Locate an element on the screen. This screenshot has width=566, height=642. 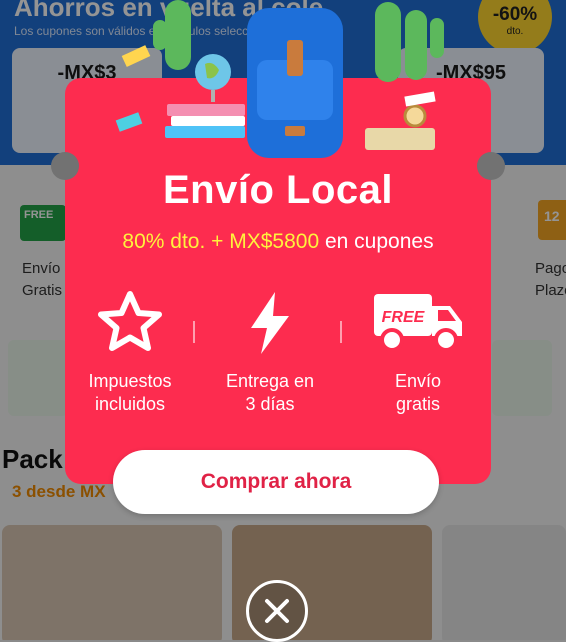
benefit-free-shipping: FREE Envío gratis is located at coordinates (418, 352).